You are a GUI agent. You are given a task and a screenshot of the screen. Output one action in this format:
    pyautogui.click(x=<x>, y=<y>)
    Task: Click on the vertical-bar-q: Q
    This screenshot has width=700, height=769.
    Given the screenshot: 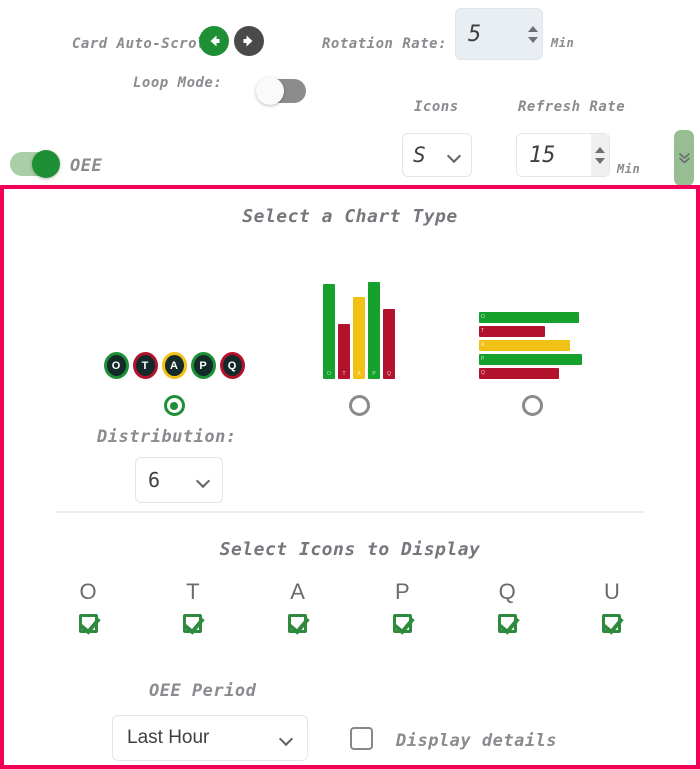 What is the action you would take?
    pyautogui.click(x=389, y=344)
    